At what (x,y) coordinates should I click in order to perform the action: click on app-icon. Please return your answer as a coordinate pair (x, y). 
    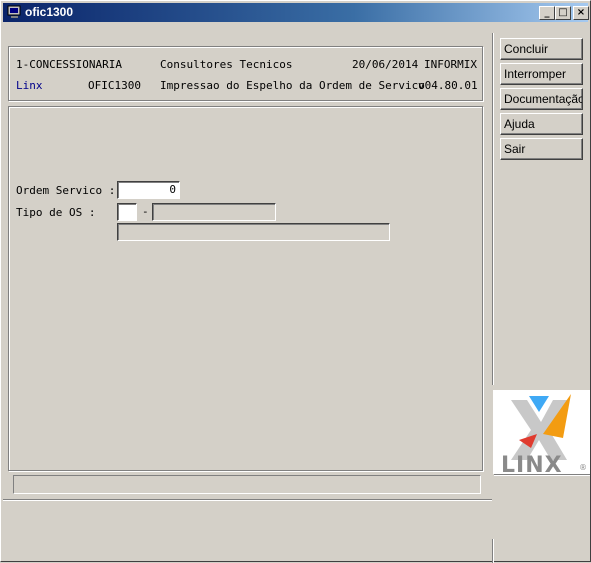
    Looking at the image, I should click on (14, 11).